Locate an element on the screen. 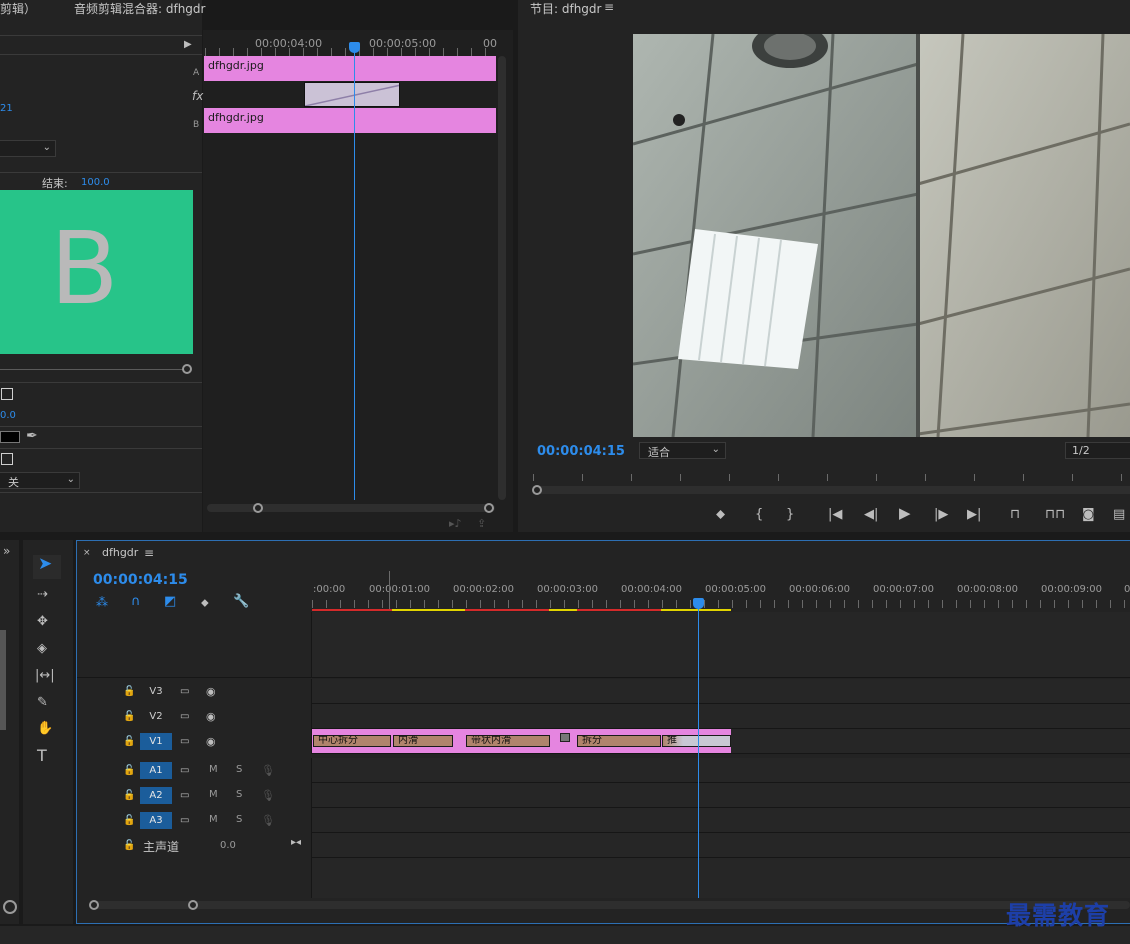 The image size is (1130, 944). track-name-v2: V2 is located at coordinates (156, 716).